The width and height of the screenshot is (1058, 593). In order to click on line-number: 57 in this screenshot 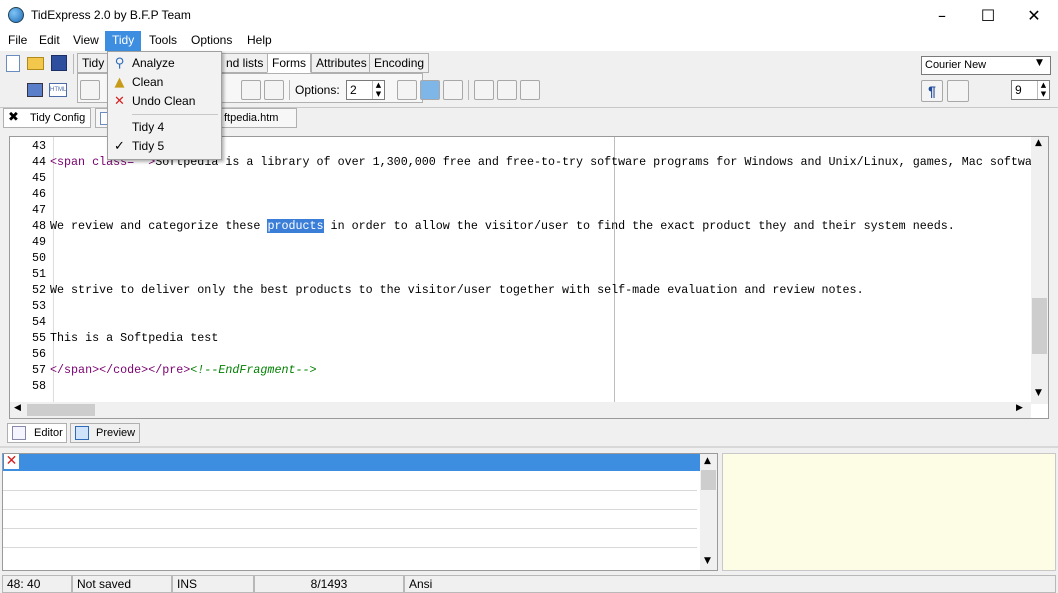, I will do `click(38, 370)`.